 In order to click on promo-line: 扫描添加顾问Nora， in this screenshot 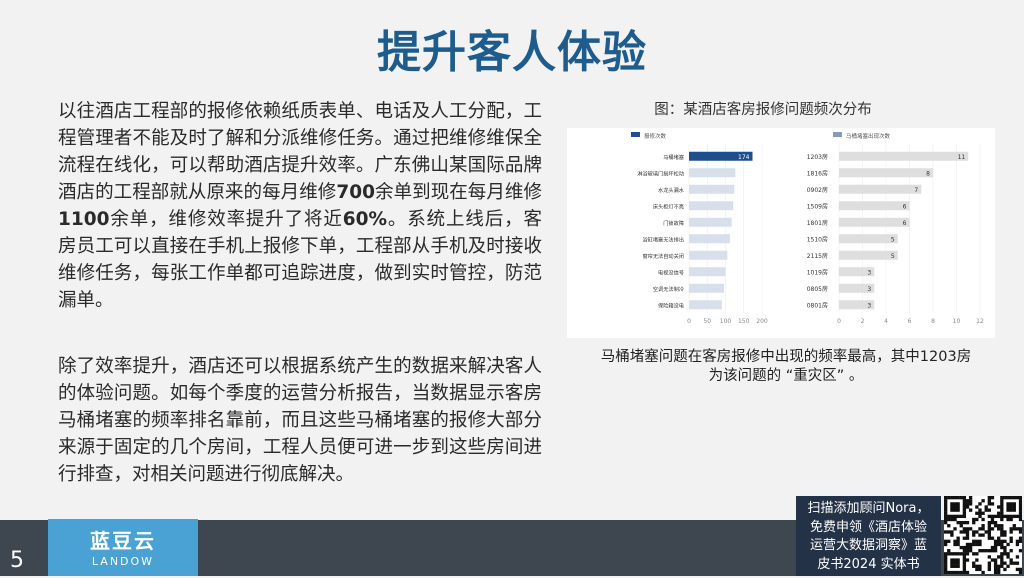, I will do `click(868, 508)`.